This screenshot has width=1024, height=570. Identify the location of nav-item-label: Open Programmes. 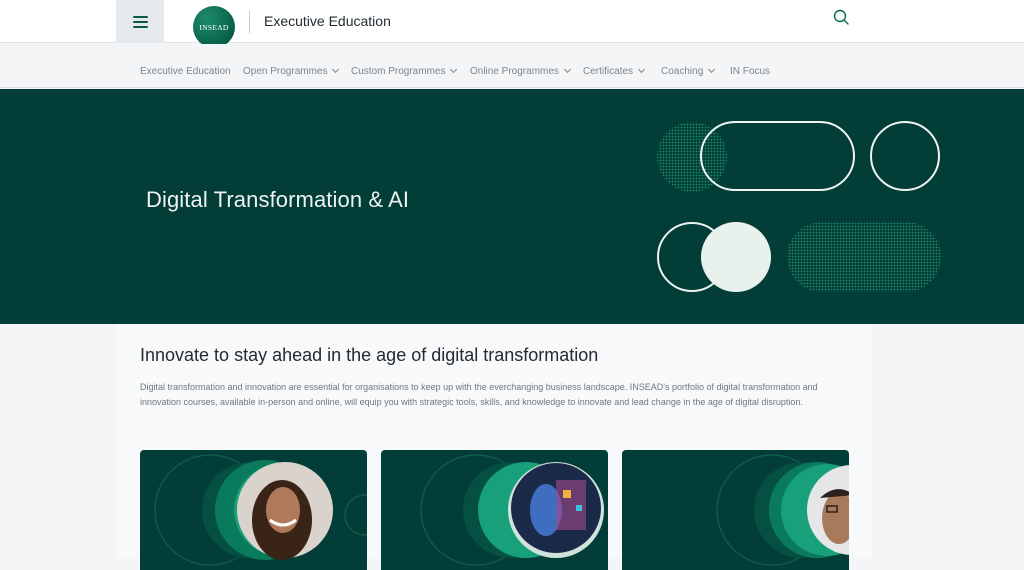
(285, 71).